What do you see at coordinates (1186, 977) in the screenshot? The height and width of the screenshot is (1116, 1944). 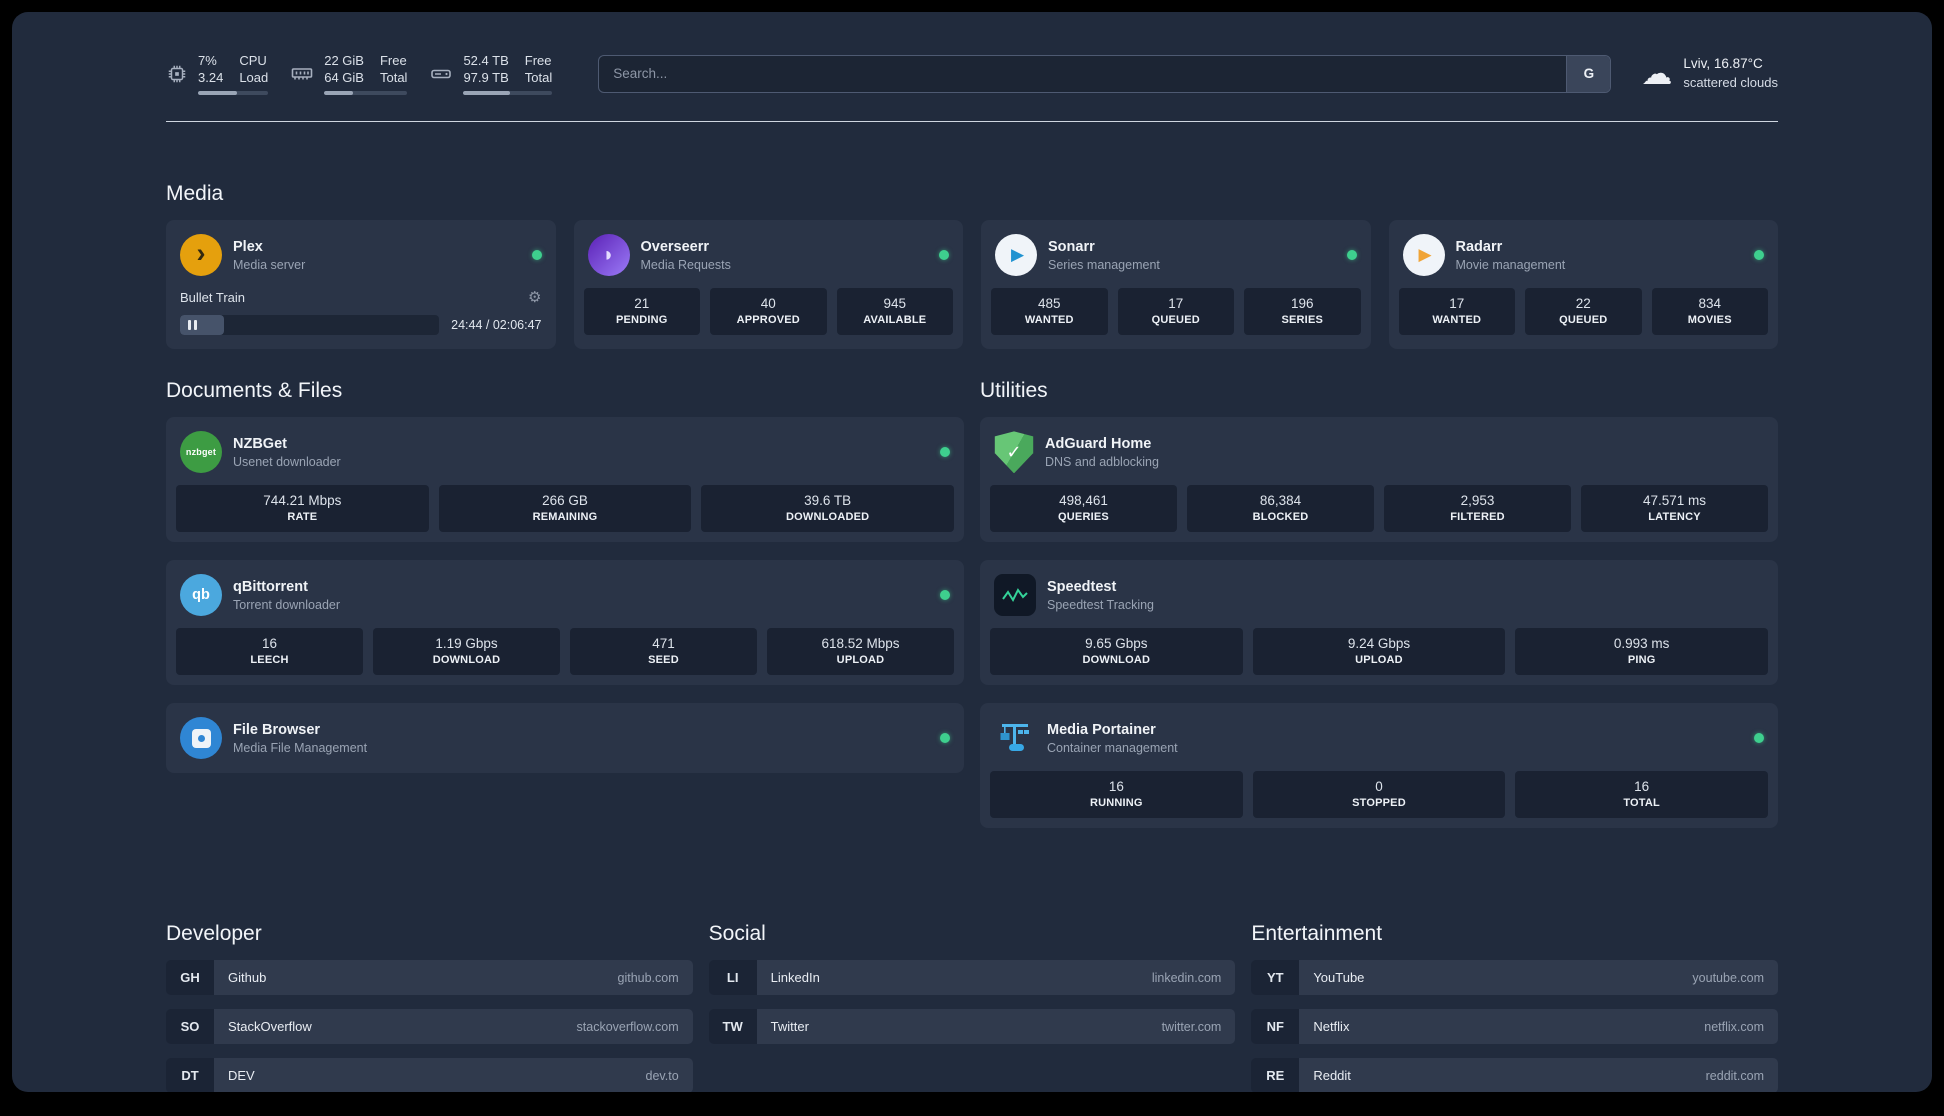 I see `bookmark-url: linkedin.com` at bounding box center [1186, 977].